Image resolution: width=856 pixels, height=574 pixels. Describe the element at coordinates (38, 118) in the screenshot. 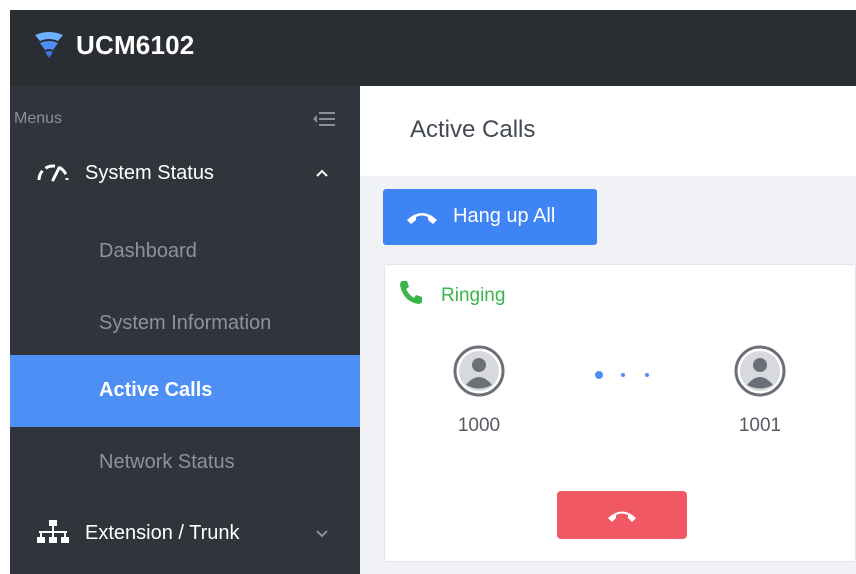

I see `menus-label: Menus` at that location.